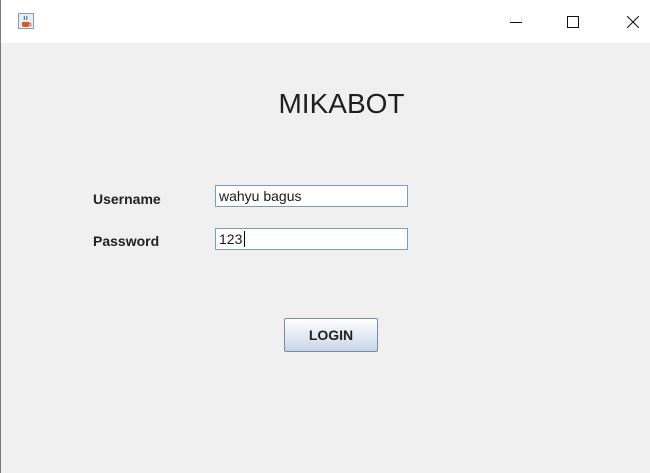 Image resolution: width=650 pixels, height=473 pixels. I want to click on minimize-button, so click(516, 21).